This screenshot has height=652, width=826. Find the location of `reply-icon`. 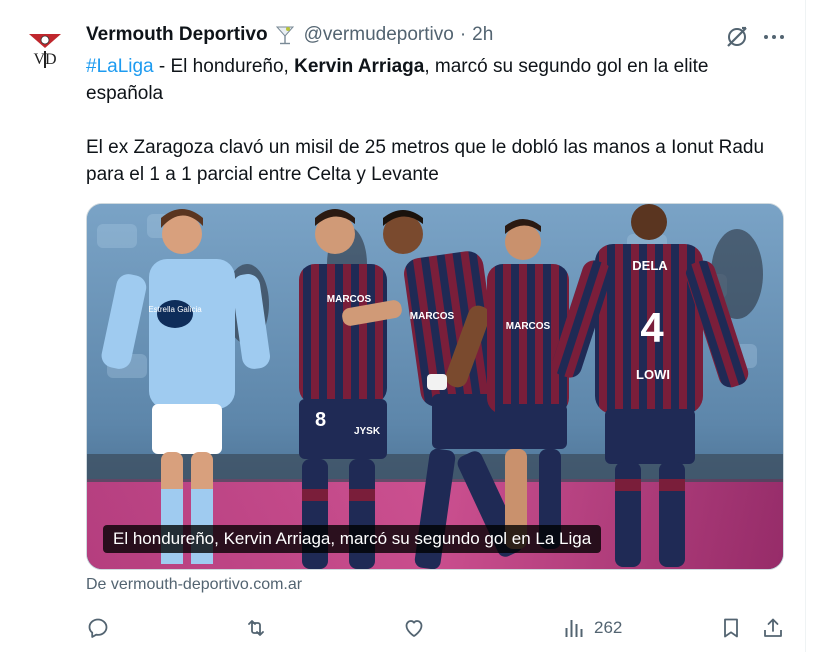

reply-icon is located at coordinates (98, 628).